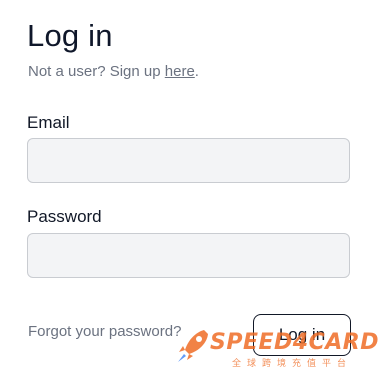 Image resolution: width=382 pixels, height=370 pixels. I want to click on forgot-password-link: Forgot your password?, so click(104, 331).